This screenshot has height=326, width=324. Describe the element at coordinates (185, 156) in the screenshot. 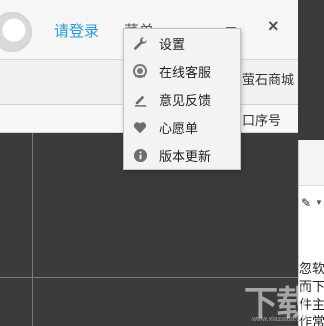

I see `menu-item-label: 版本更新` at that location.